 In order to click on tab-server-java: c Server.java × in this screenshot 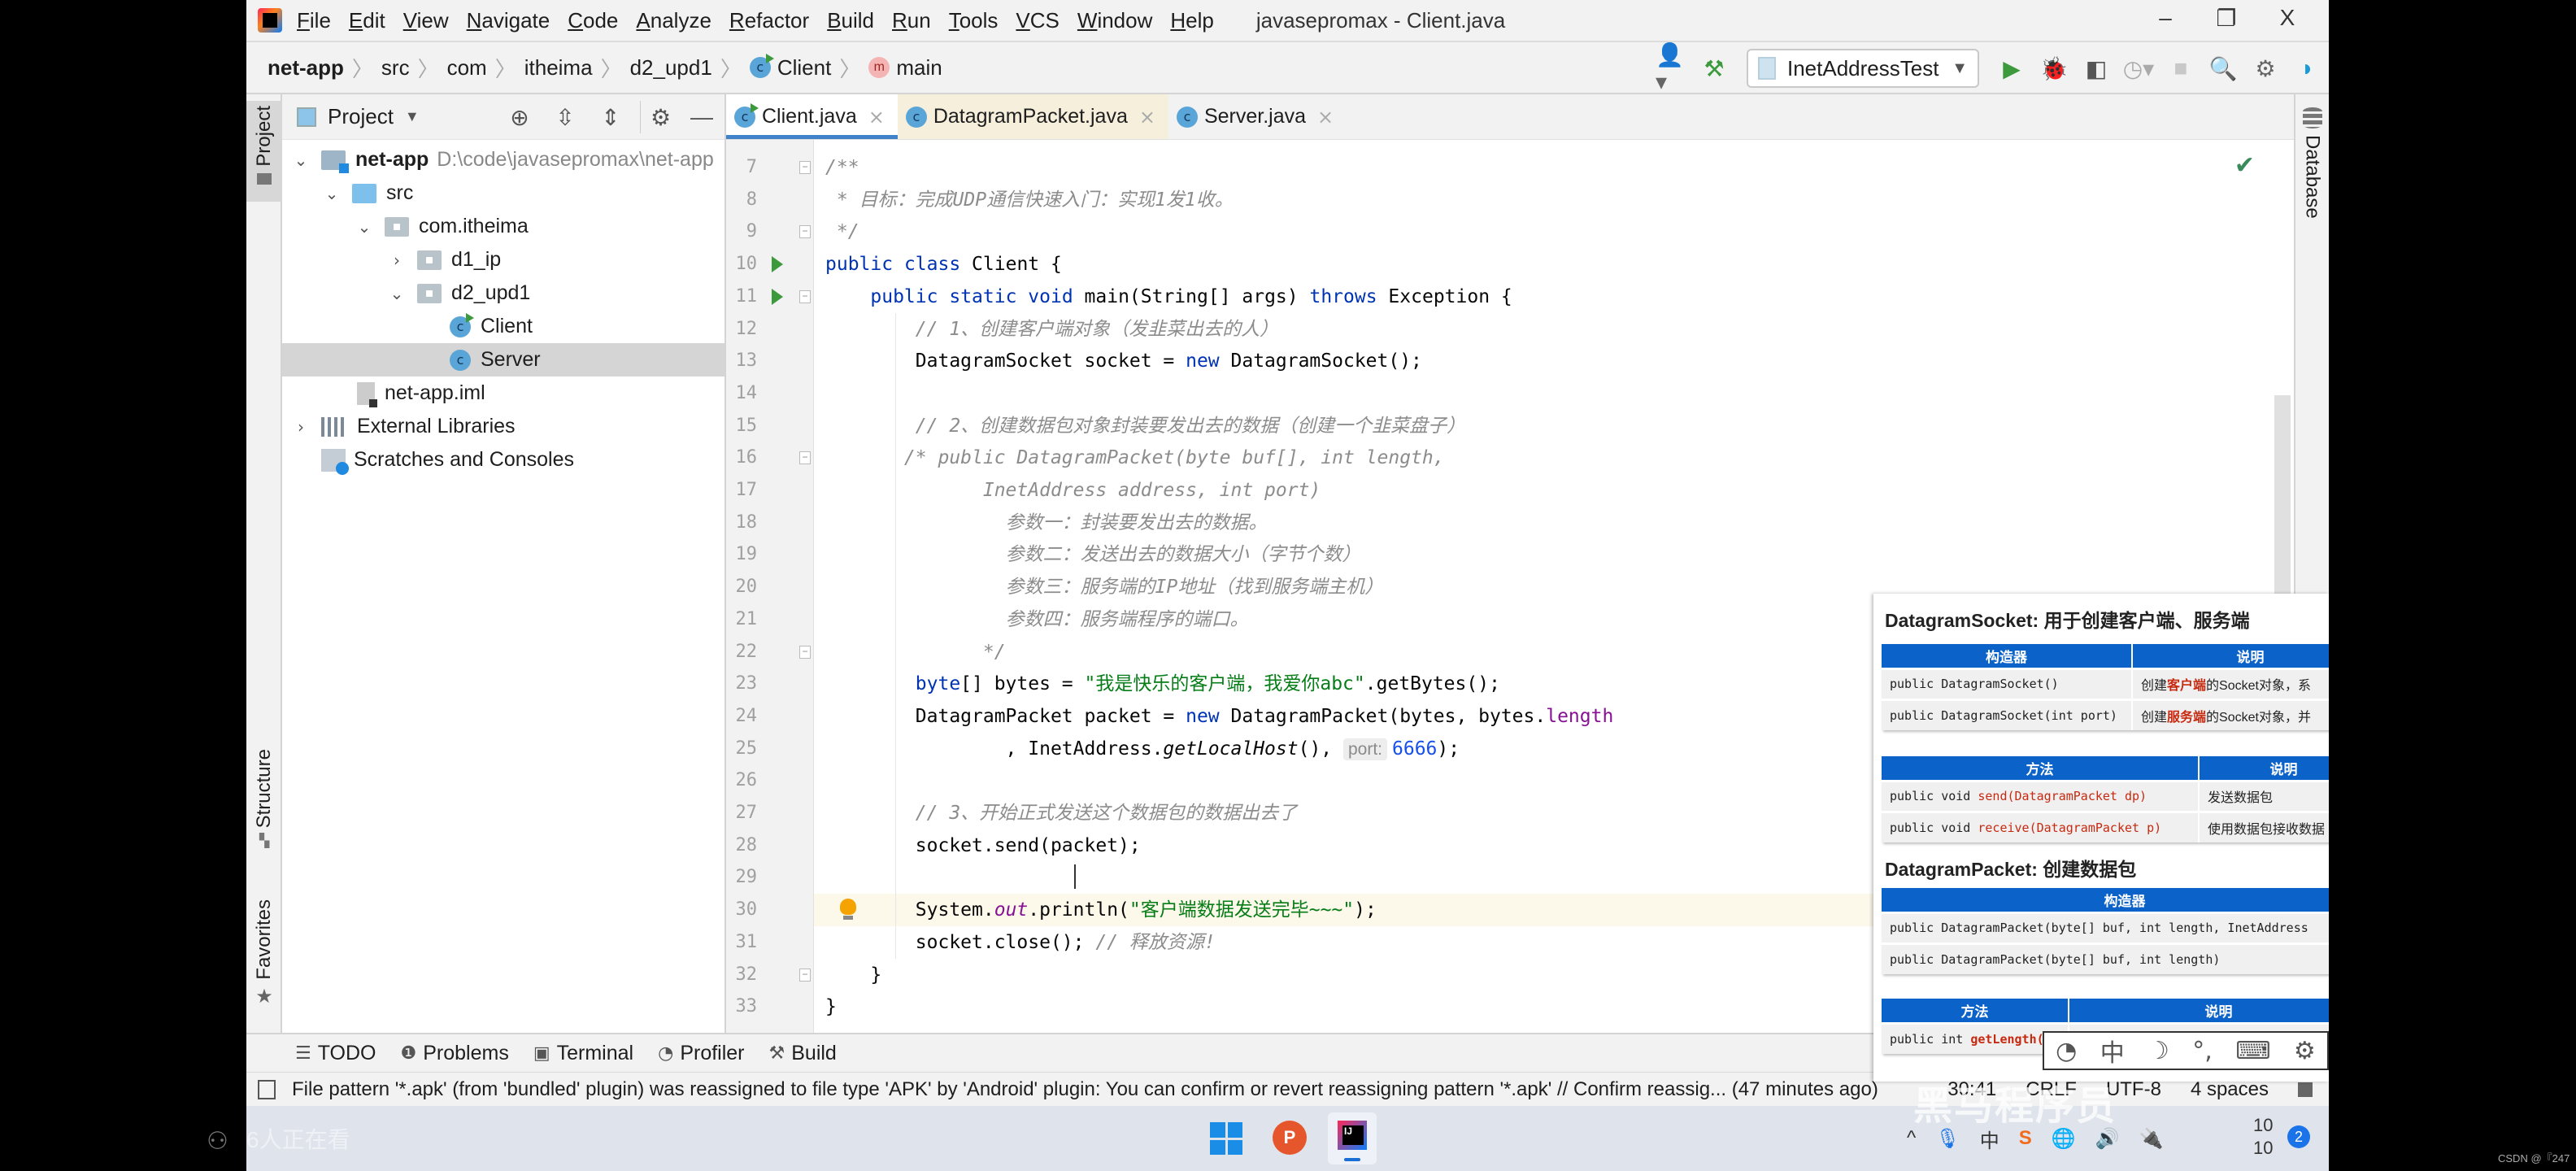, I will do `click(1258, 117)`.